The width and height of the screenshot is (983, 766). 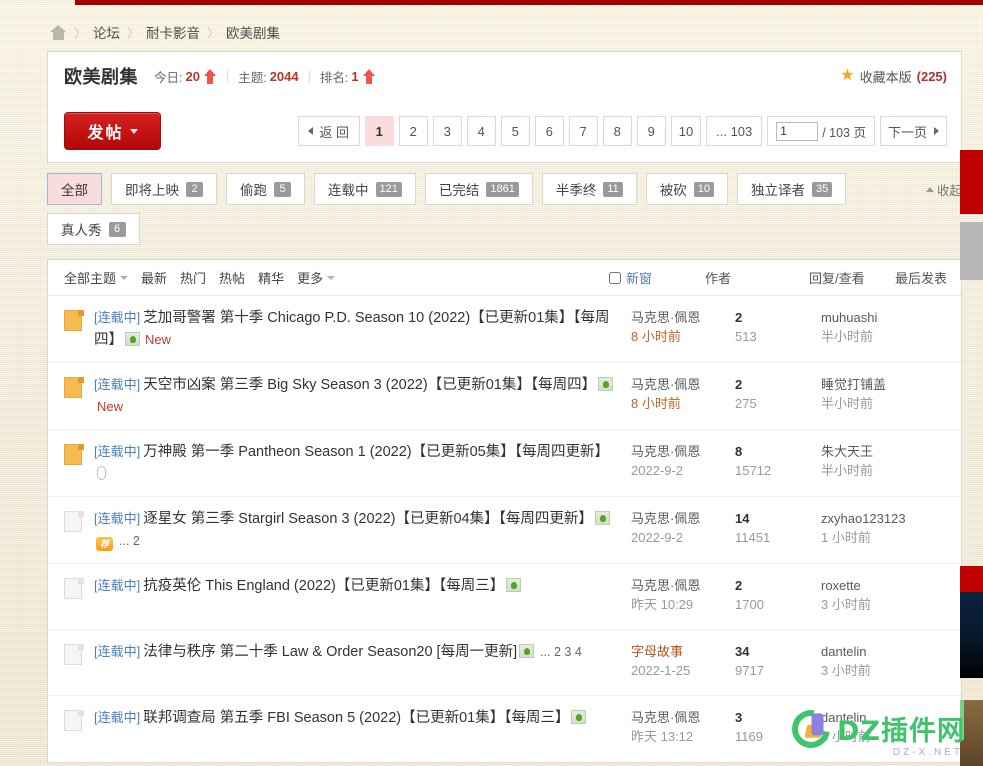 What do you see at coordinates (686, 131) in the screenshot?
I see `pagination-page-10: 10` at bounding box center [686, 131].